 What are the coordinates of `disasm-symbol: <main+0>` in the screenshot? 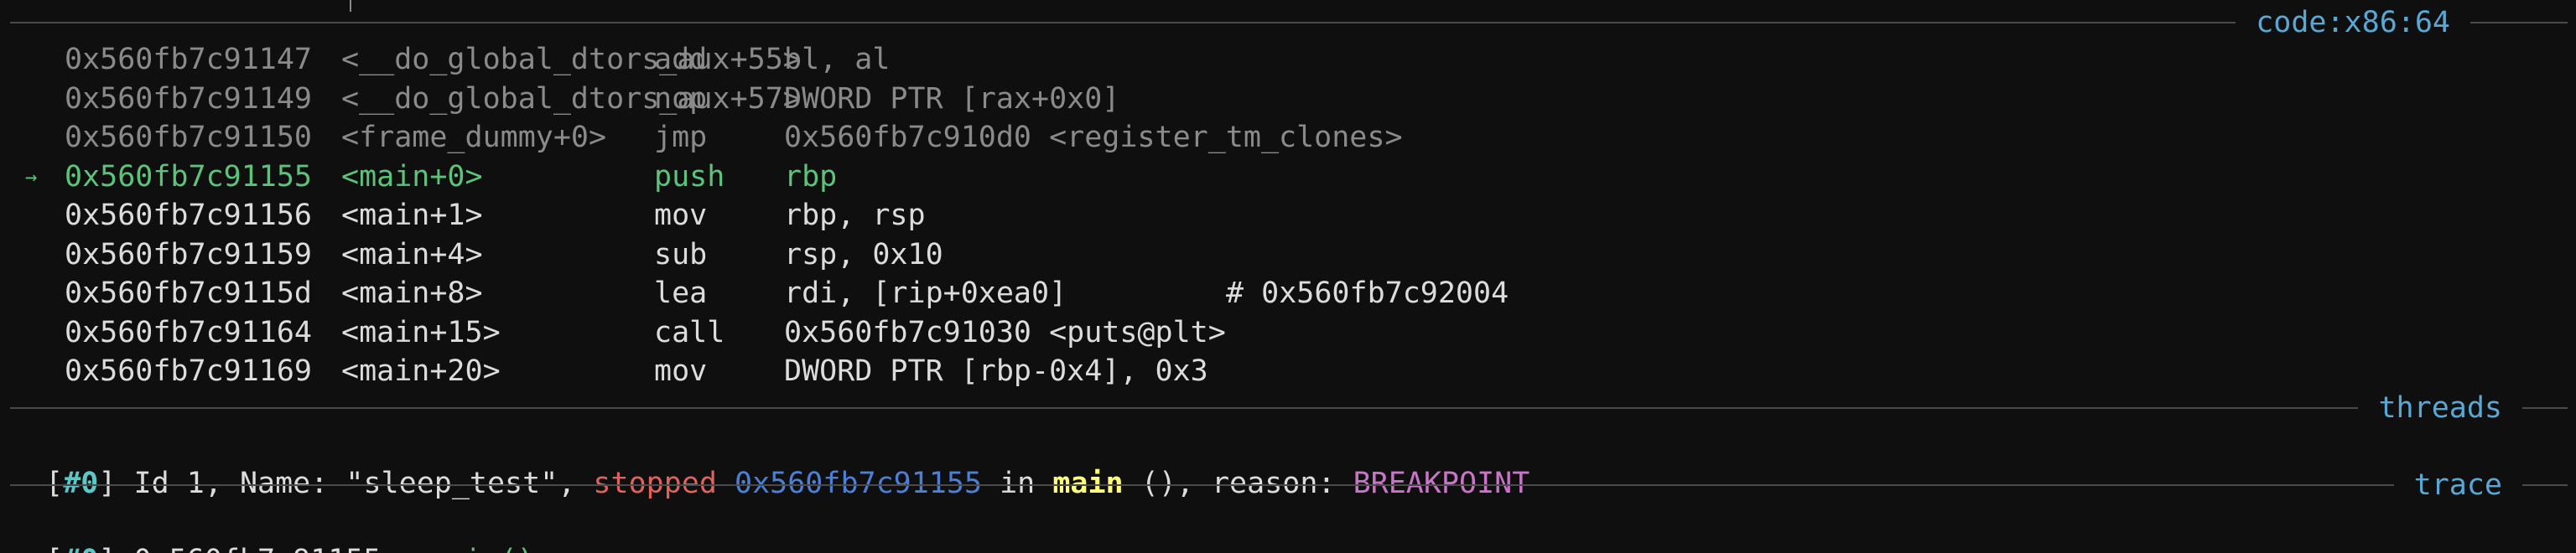 It's located at (412, 176).